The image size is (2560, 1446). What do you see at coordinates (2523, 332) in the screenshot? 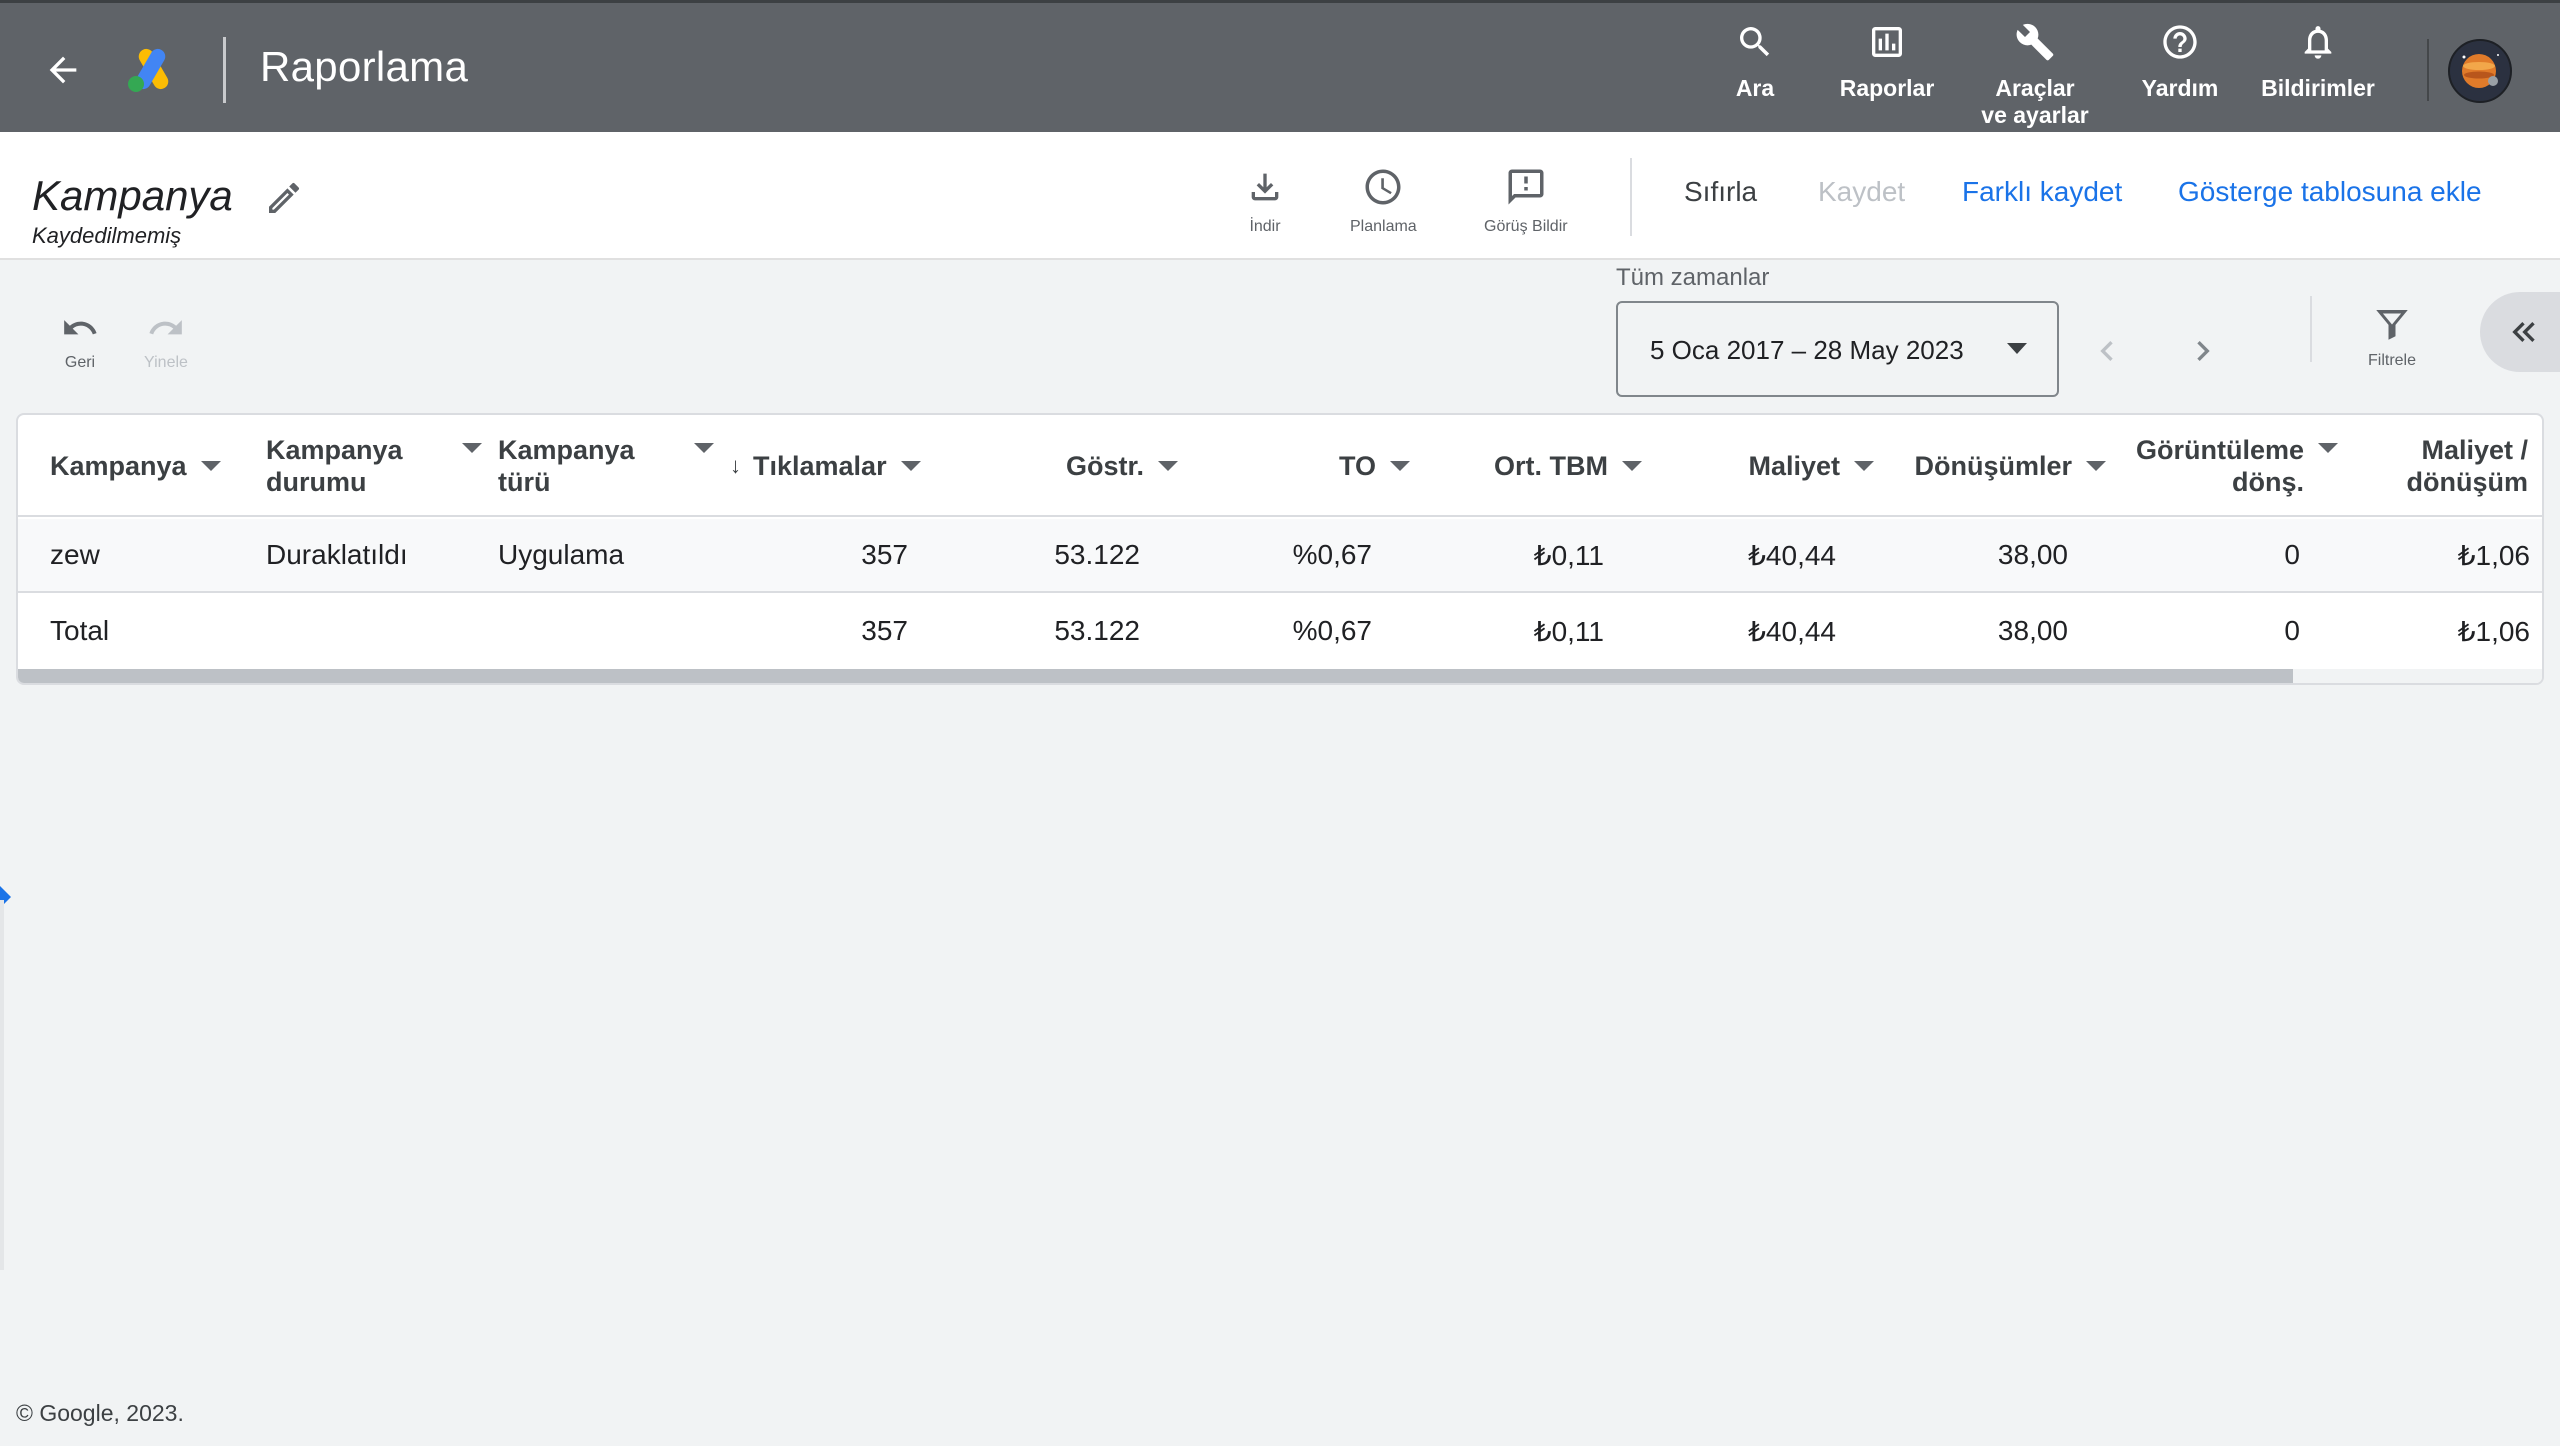
I see `double-chevron-left-icon` at bounding box center [2523, 332].